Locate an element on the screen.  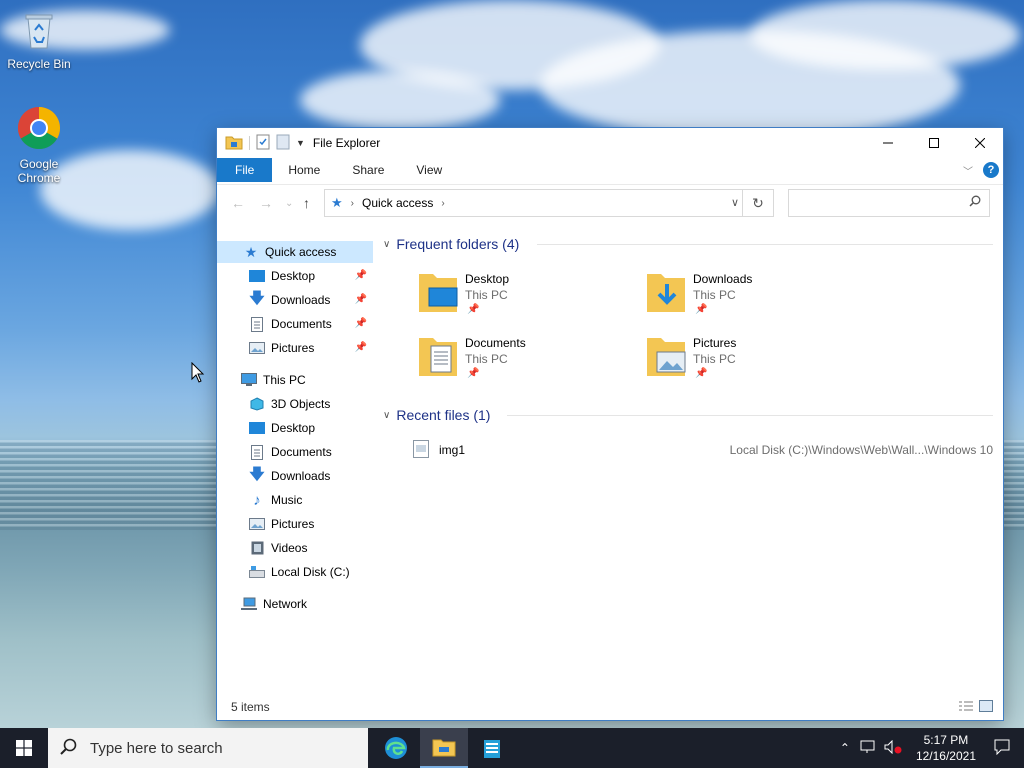
taskbar-search-box: Type here to search is located at coordinates (208, 748).